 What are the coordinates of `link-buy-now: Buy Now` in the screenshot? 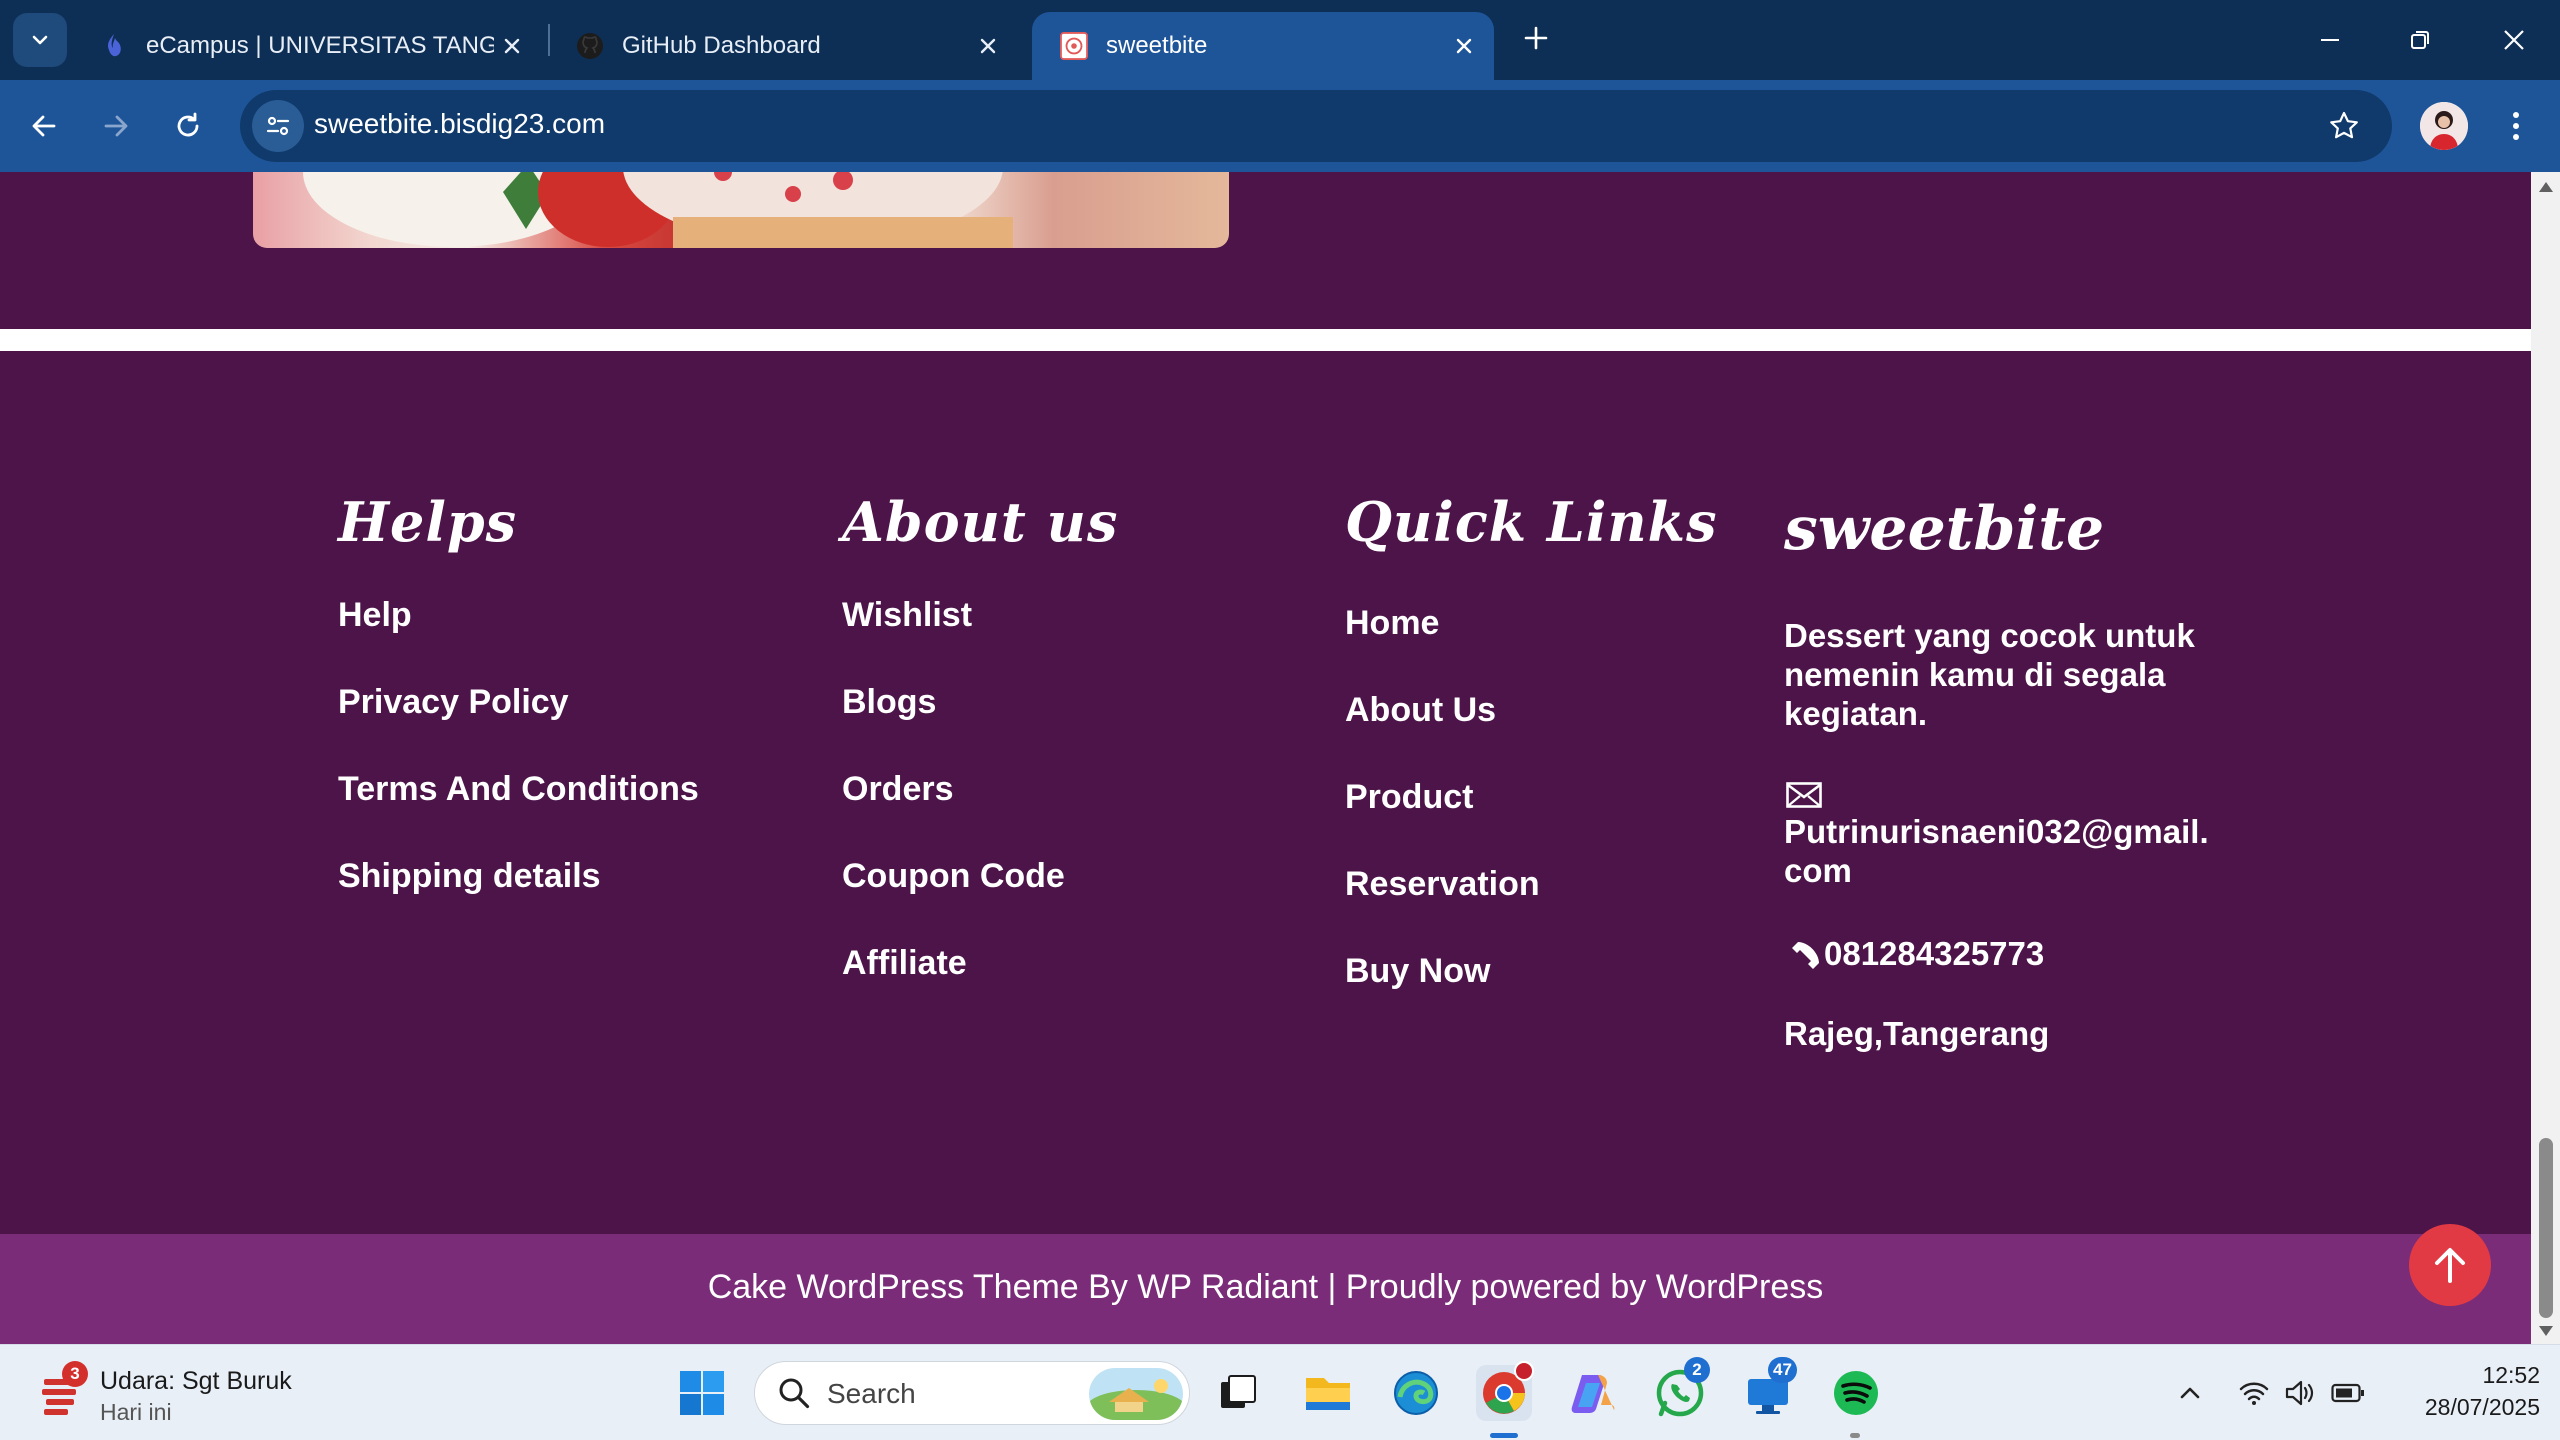 It's located at (1417, 971).